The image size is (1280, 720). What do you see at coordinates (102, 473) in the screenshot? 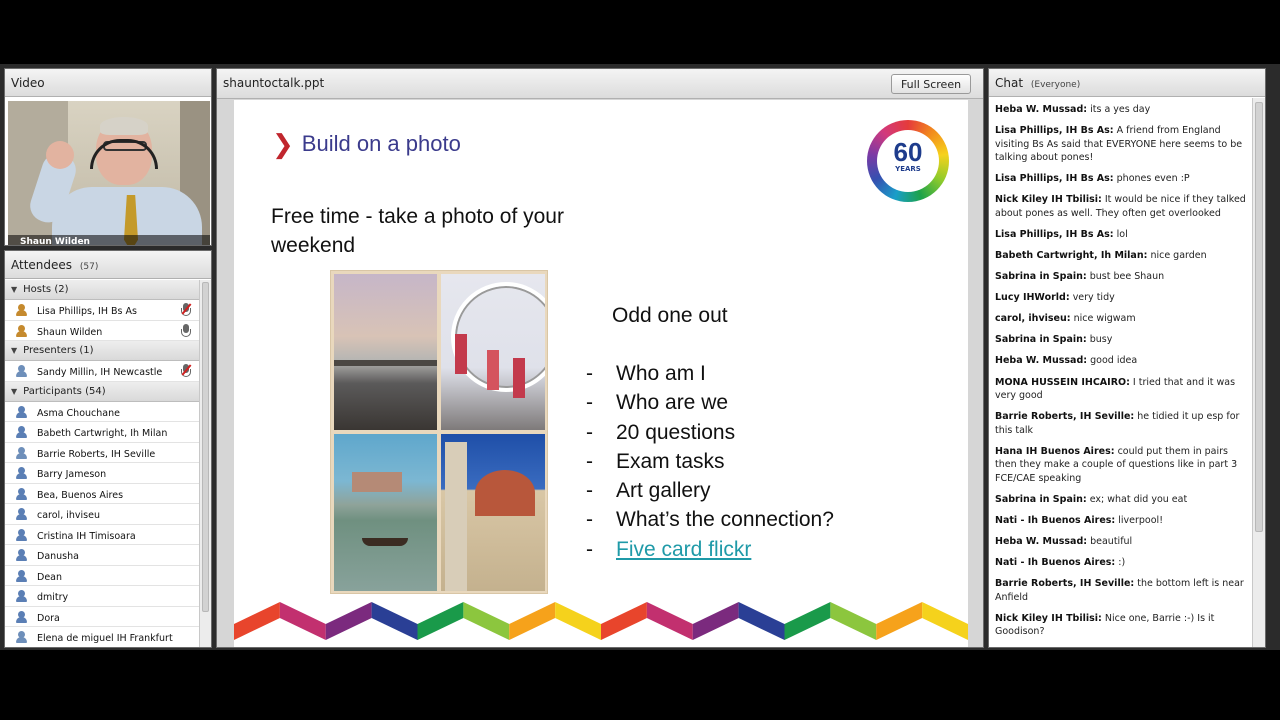
I see `attendee-row: Barry Jameson` at bounding box center [102, 473].